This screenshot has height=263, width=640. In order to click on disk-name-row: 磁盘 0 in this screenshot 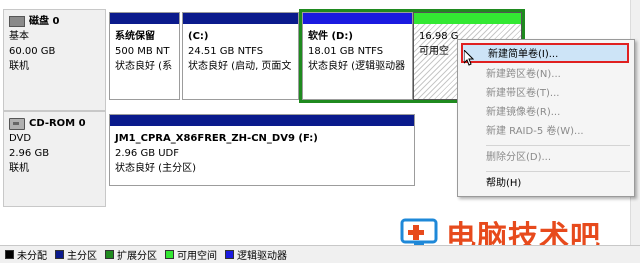, I will do `click(57, 21)`.